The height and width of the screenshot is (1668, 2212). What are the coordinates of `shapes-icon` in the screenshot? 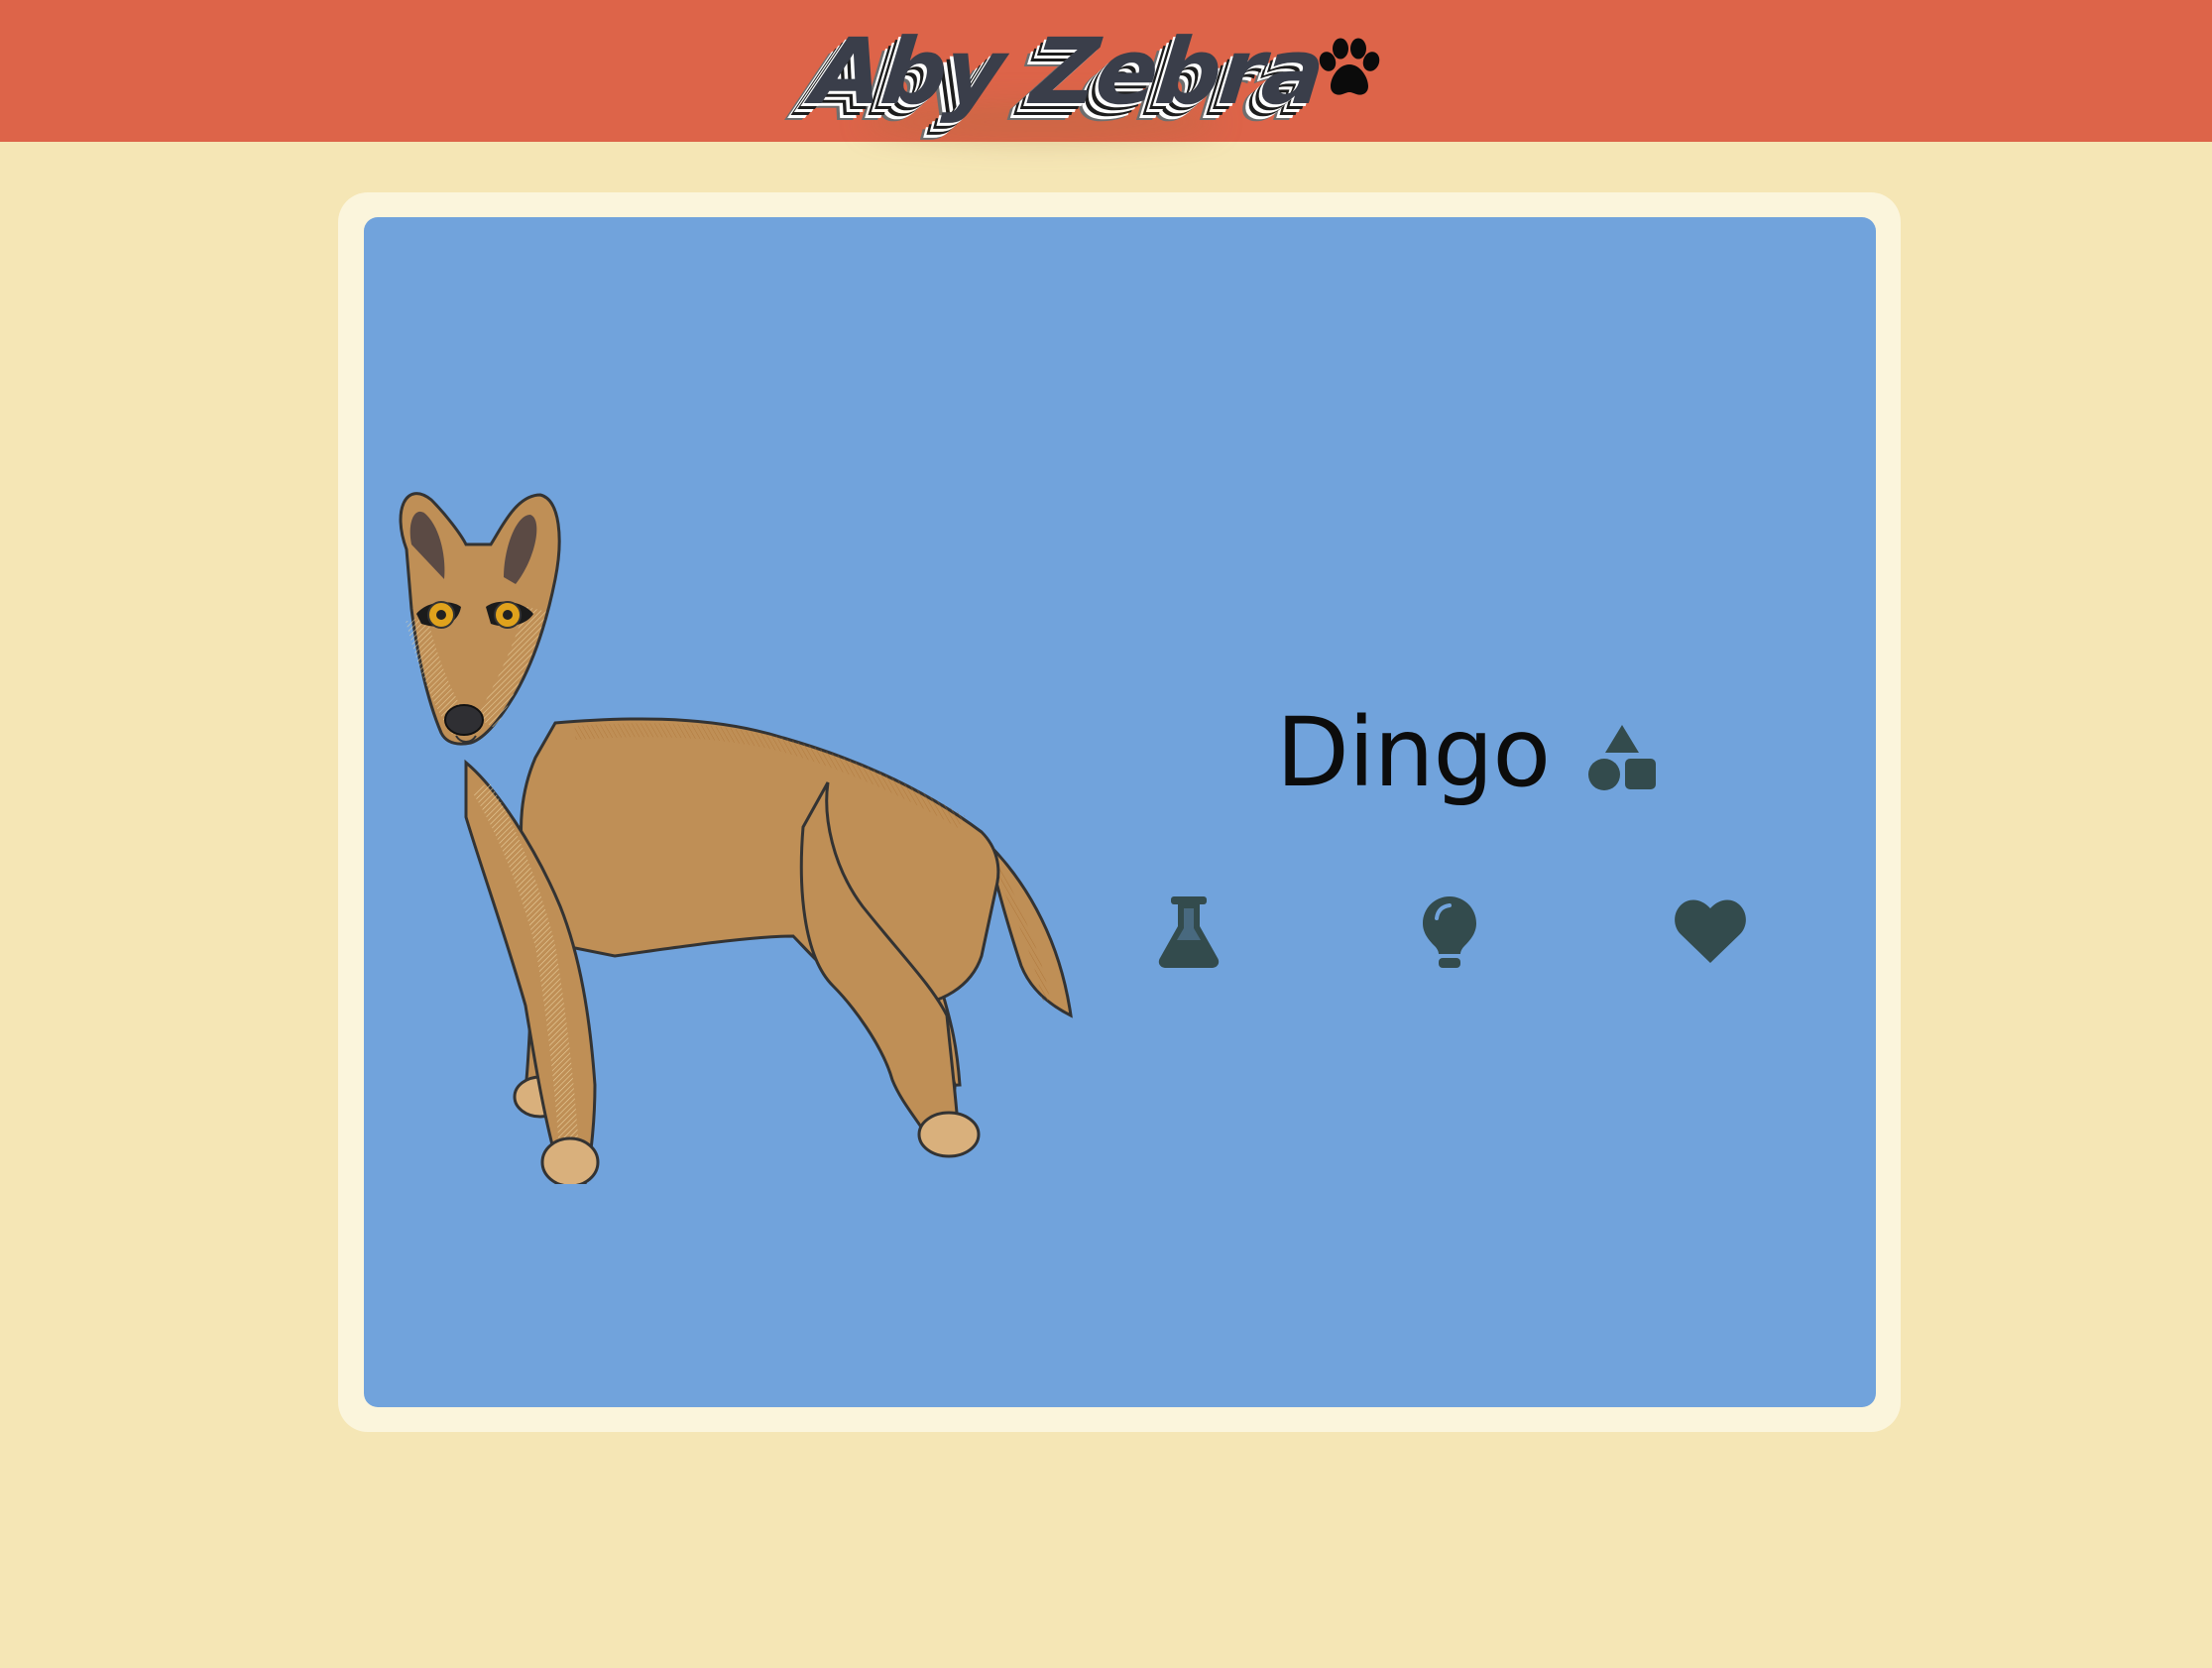 It's located at (1622, 757).